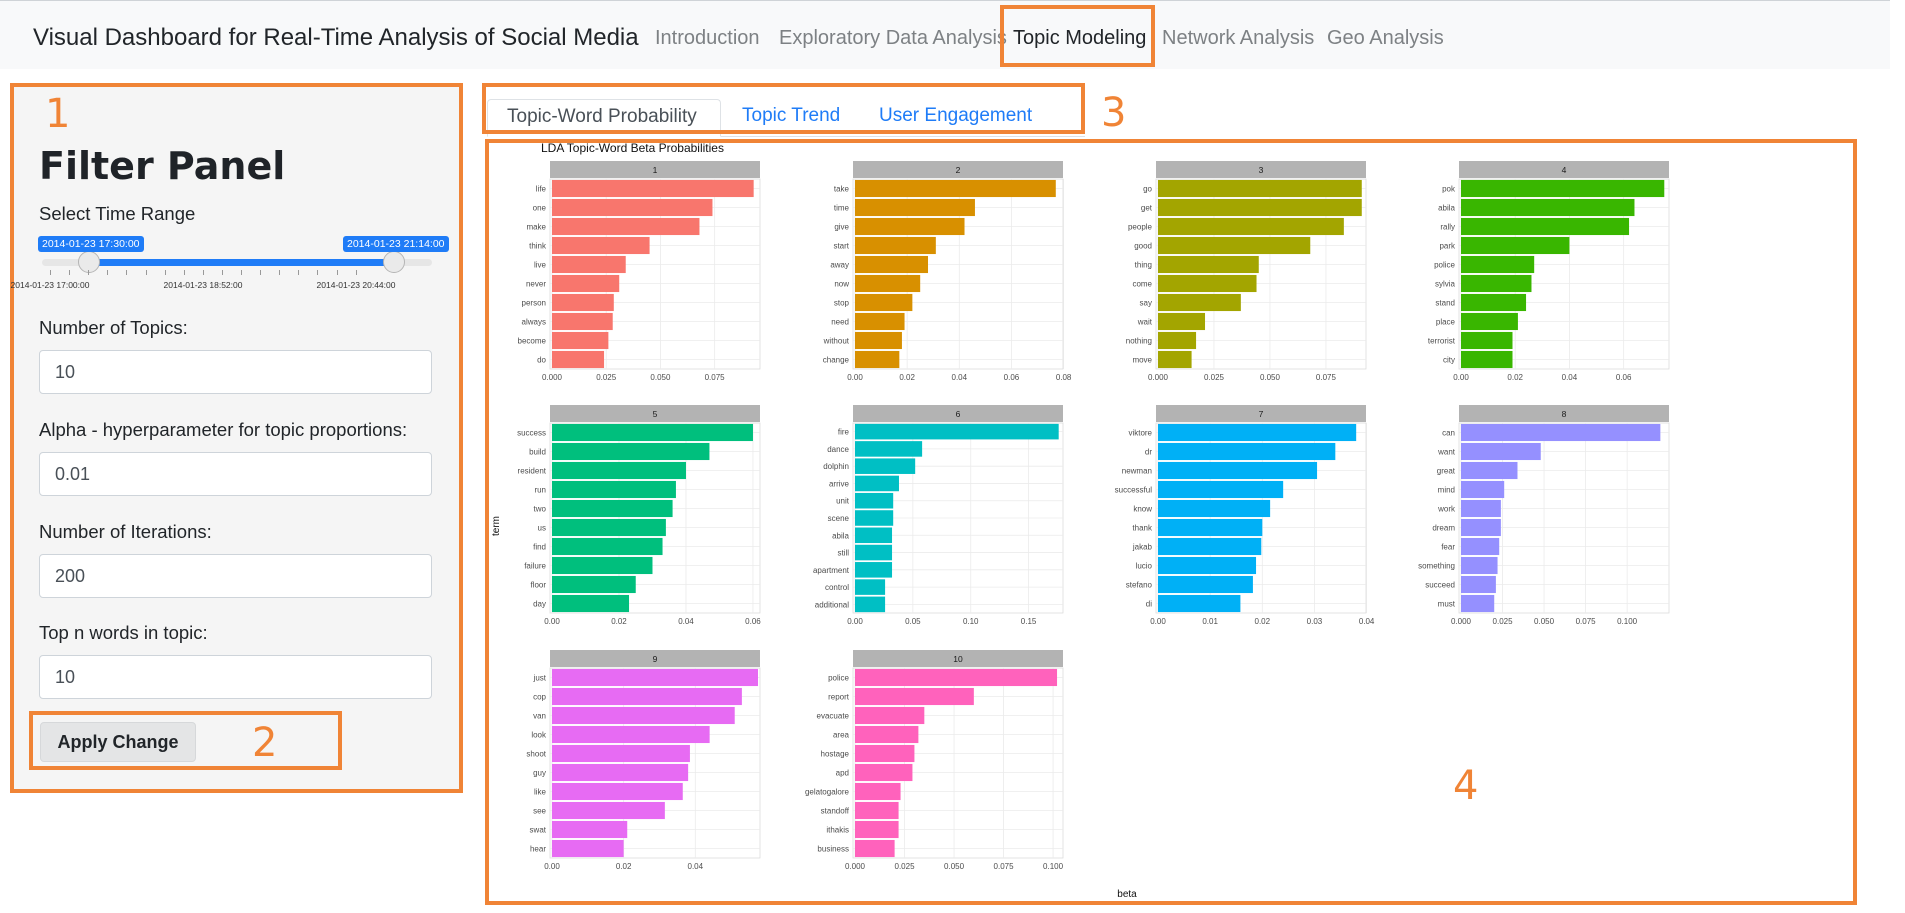 The image size is (1905, 913). Describe the element at coordinates (655, 170) in the screenshot. I see `facet-strip-label: 1` at that location.